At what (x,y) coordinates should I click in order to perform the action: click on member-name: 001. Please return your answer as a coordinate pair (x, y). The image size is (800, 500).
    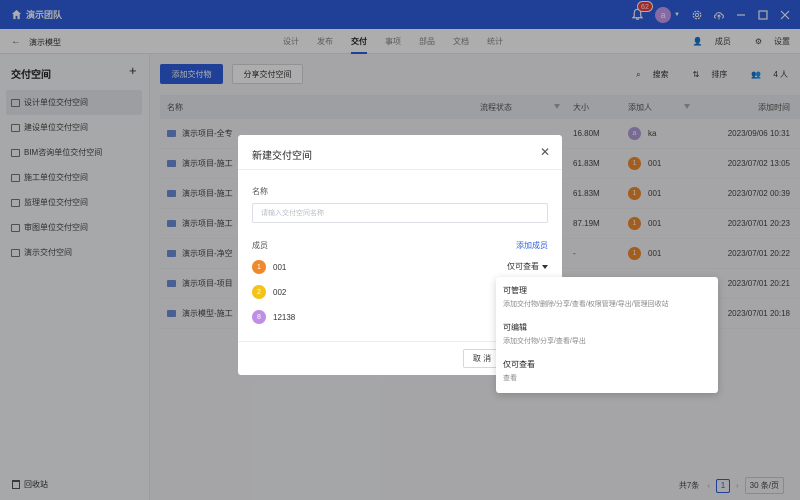
    Looking at the image, I should click on (280, 267).